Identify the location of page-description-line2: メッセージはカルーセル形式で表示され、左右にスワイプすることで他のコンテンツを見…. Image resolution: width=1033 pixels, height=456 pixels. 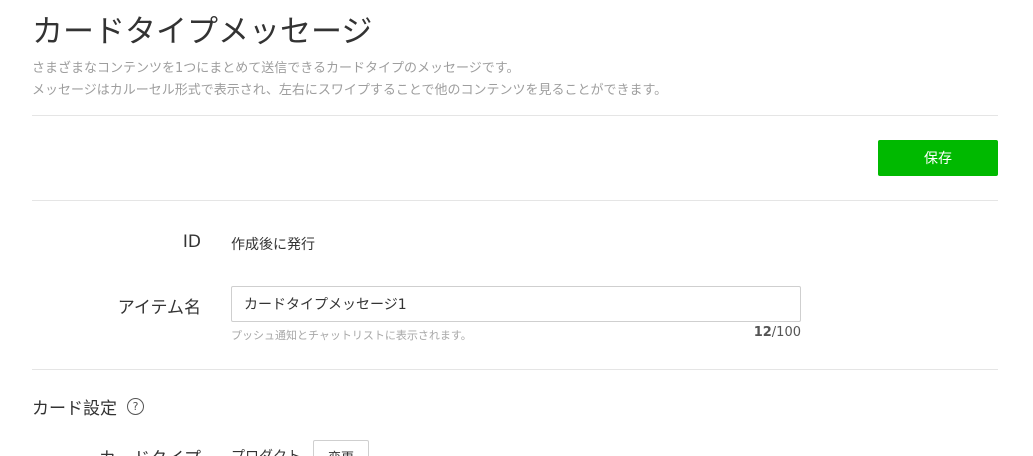
(350, 90).